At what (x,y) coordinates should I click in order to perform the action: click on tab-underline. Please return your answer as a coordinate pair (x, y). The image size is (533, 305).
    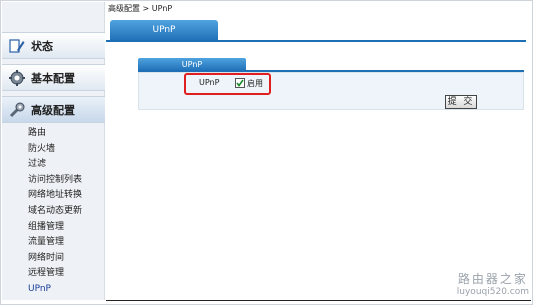
    Looking at the image, I should click on (316, 41).